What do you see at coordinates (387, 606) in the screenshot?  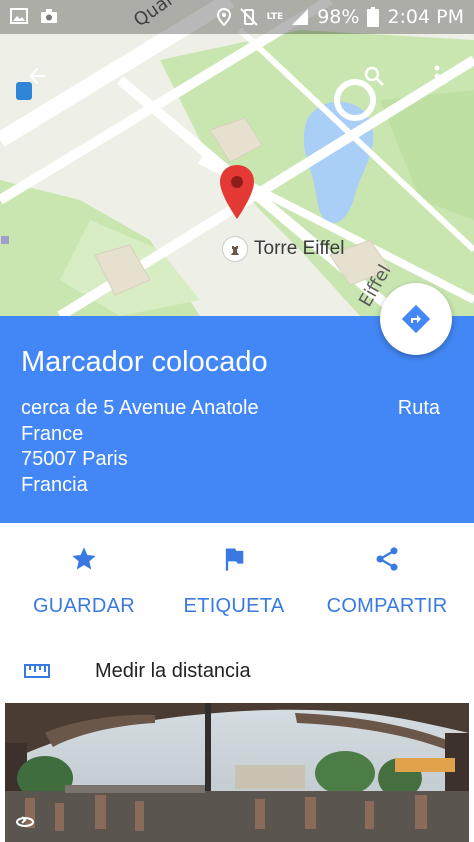 I see `share-label: COMPARTIR` at bounding box center [387, 606].